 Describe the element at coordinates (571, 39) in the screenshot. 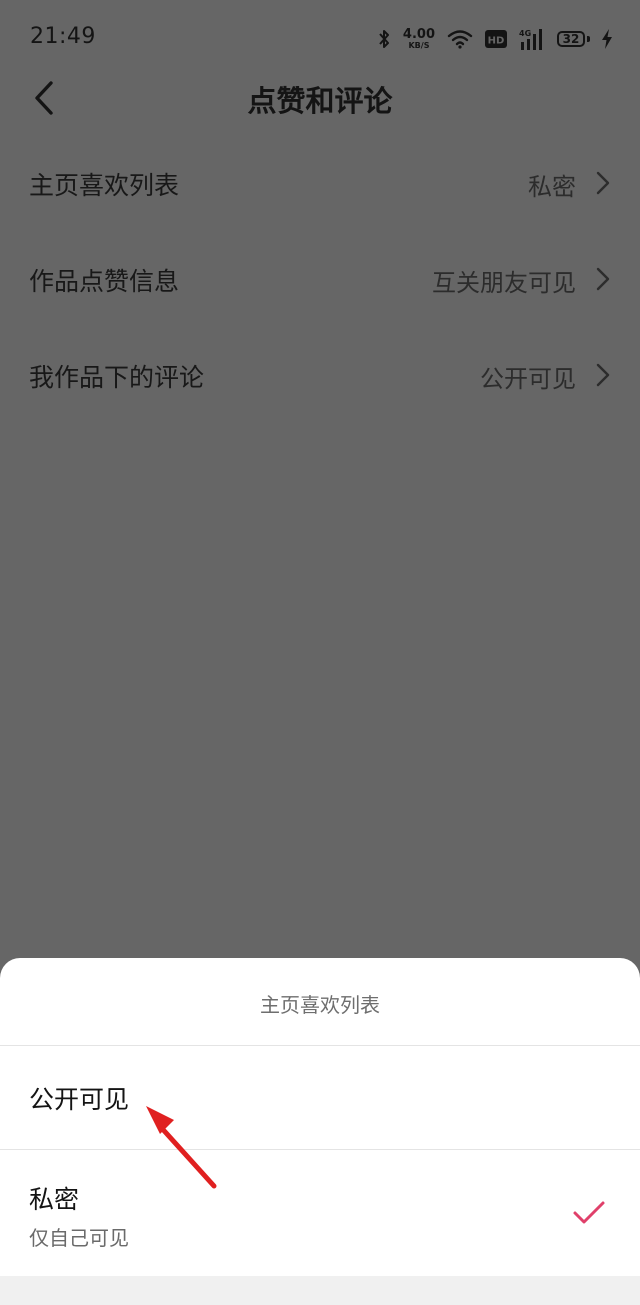

I see `battery-level: 32` at that location.